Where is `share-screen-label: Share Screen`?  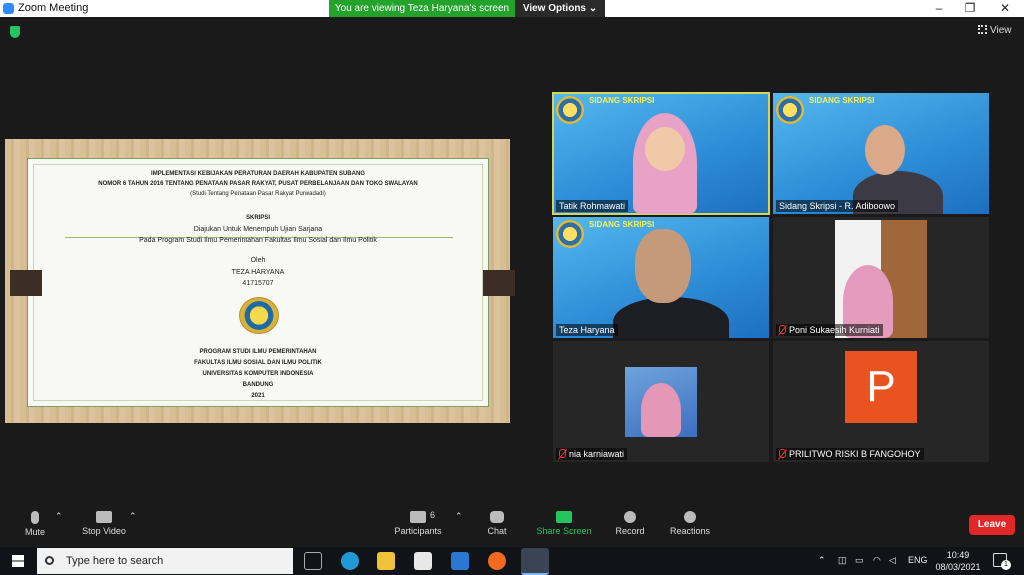 share-screen-label: Share Screen is located at coordinates (564, 531).